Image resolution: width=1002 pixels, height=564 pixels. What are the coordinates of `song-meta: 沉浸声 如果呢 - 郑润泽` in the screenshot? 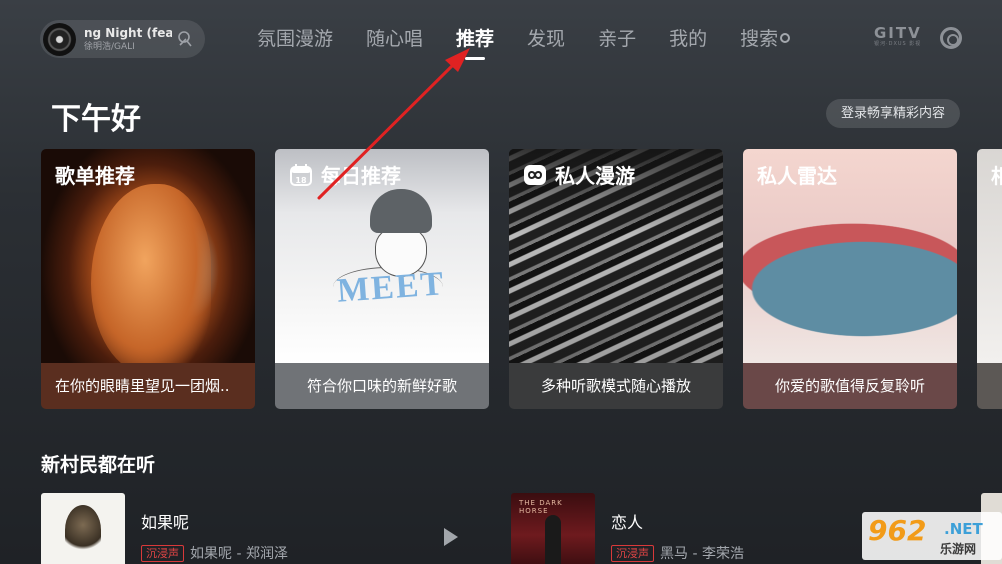 It's located at (214, 553).